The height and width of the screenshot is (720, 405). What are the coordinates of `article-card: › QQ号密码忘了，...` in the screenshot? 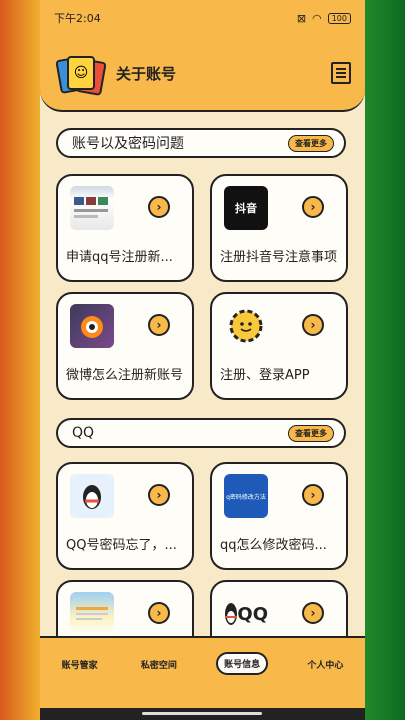 It's located at (125, 516).